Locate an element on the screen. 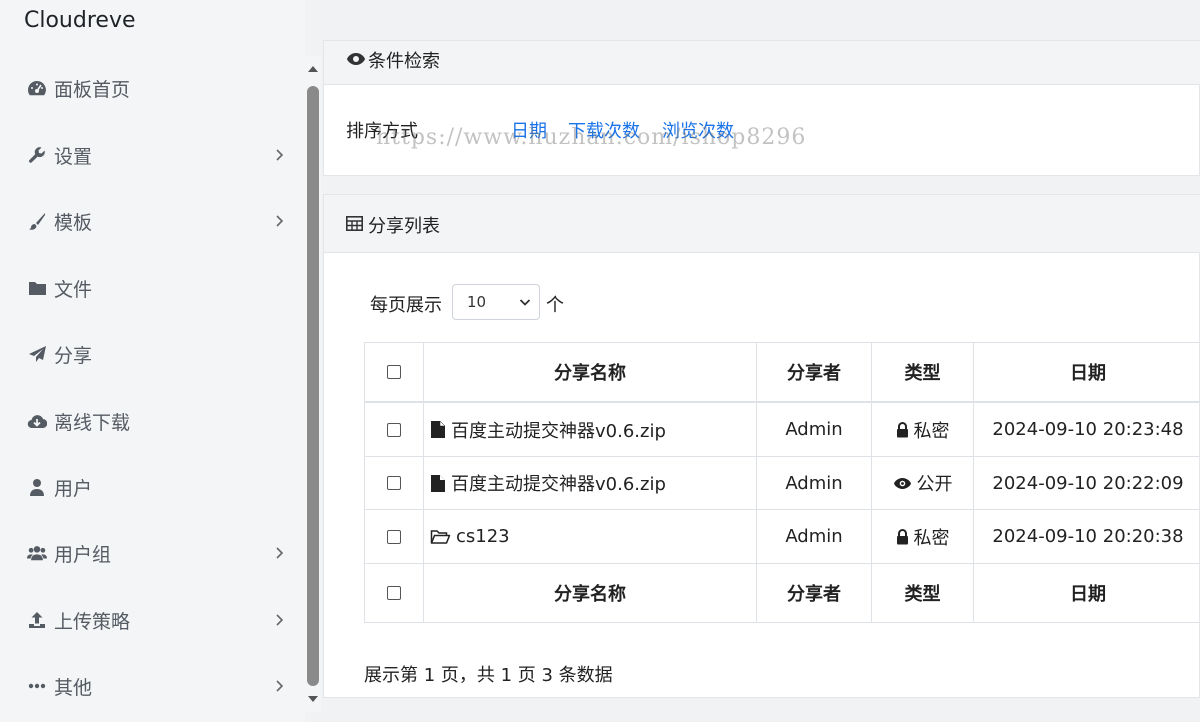 The image size is (1200, 722). sort-by-date-link: 日期 is located at coordinates (529, 130).